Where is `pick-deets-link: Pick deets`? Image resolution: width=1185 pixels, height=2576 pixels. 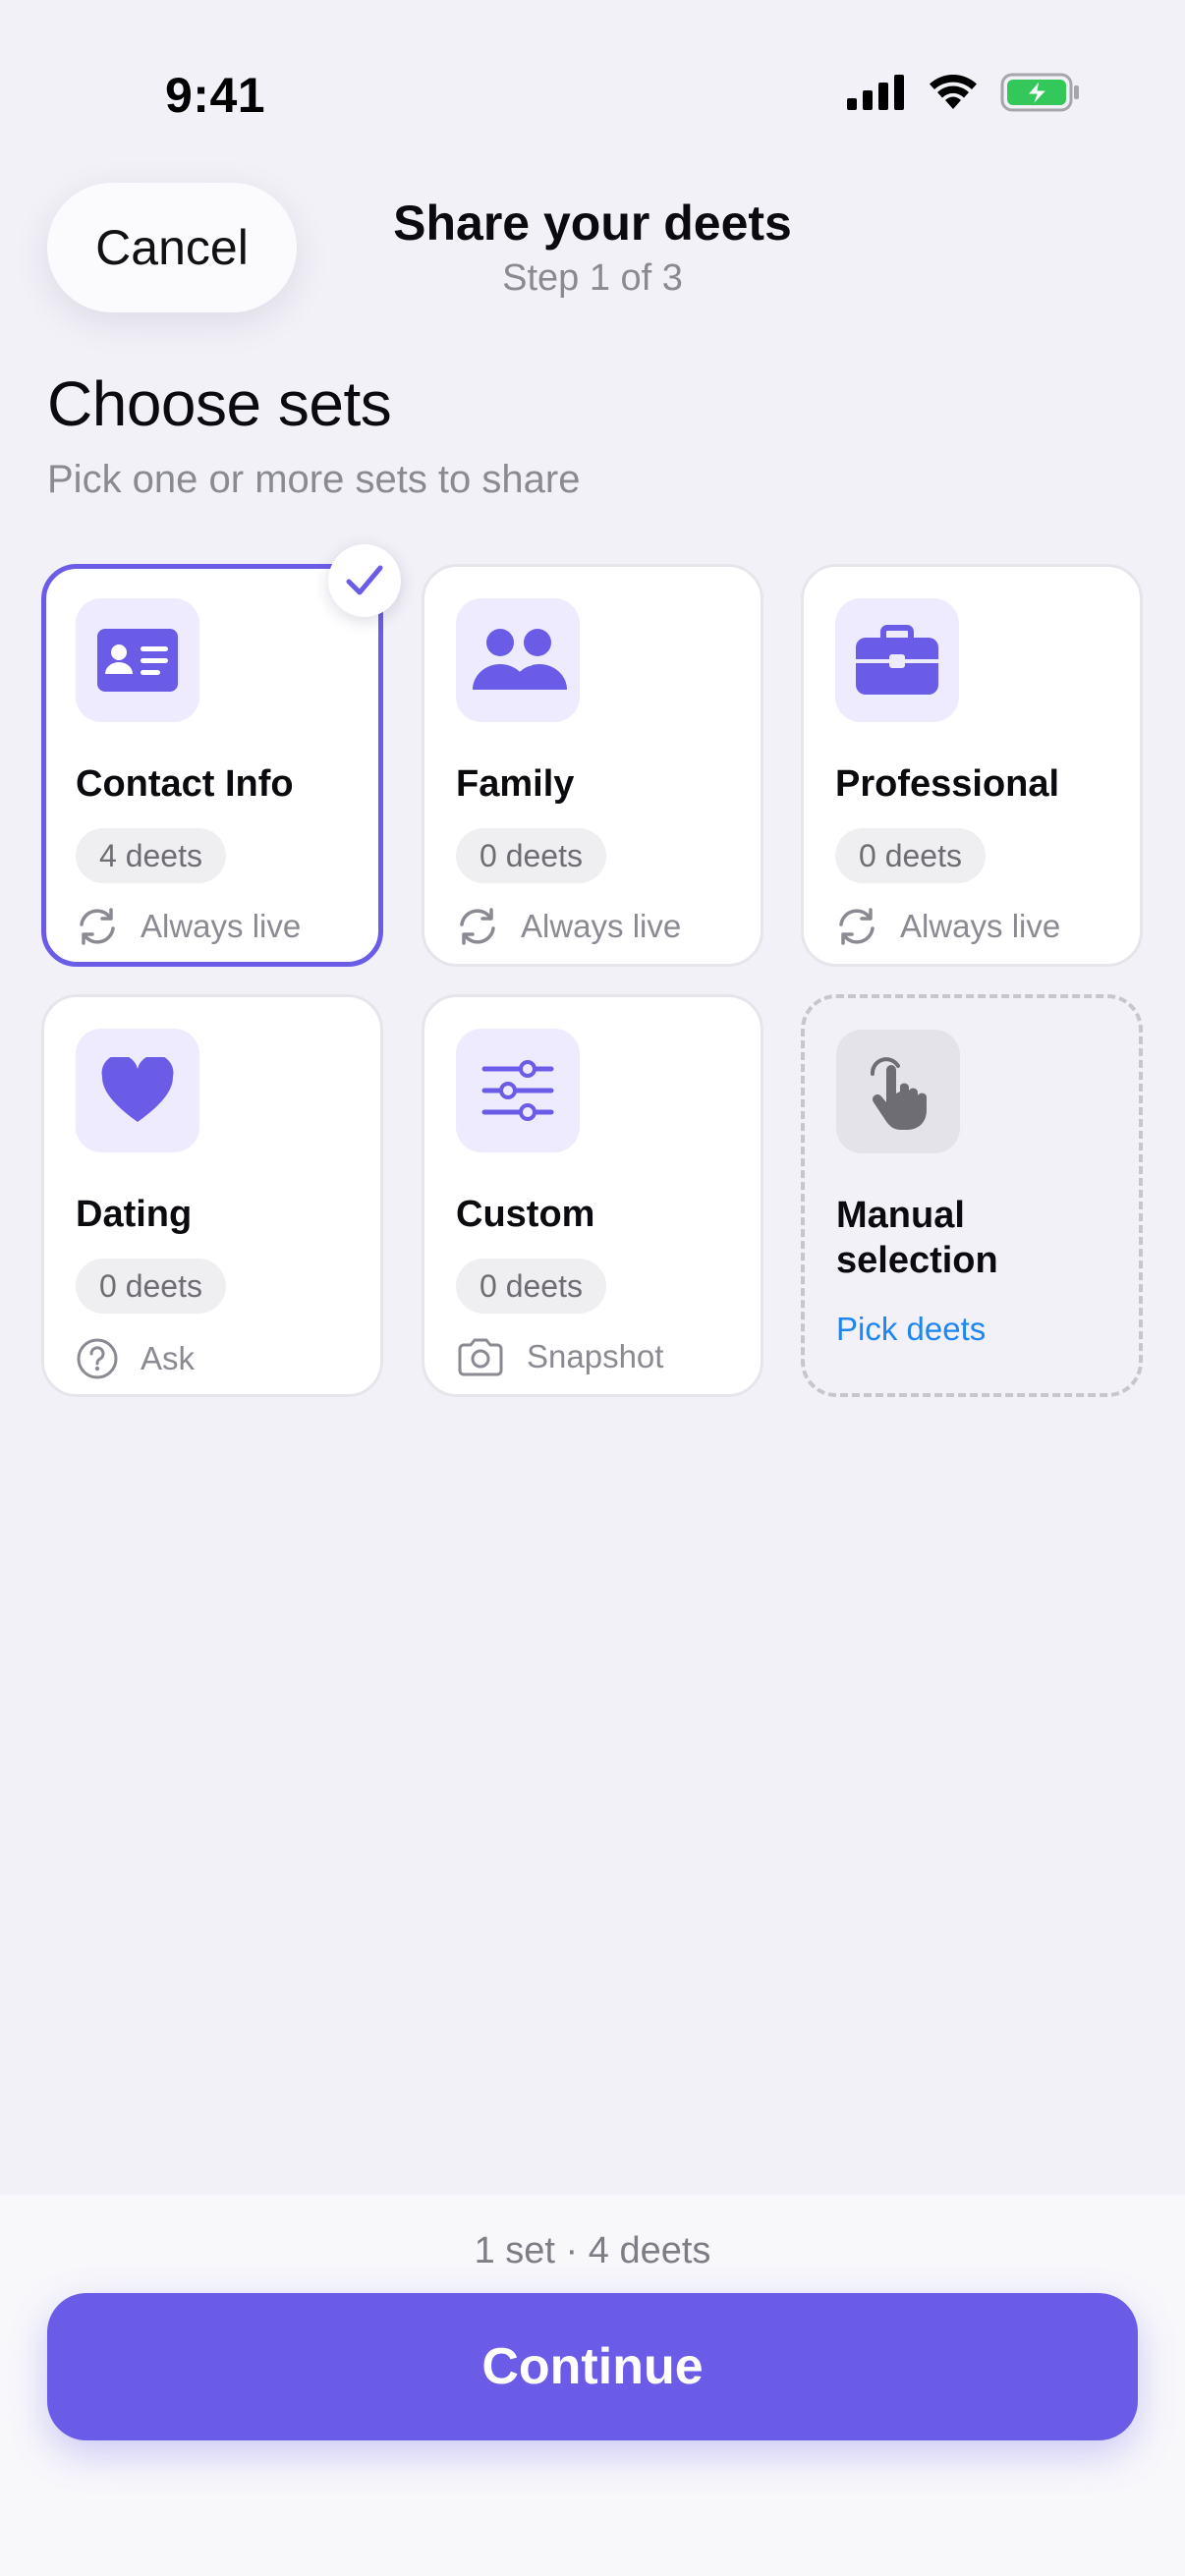
pick-deets-link: Pick deets is located at coordinates (911, 1329).